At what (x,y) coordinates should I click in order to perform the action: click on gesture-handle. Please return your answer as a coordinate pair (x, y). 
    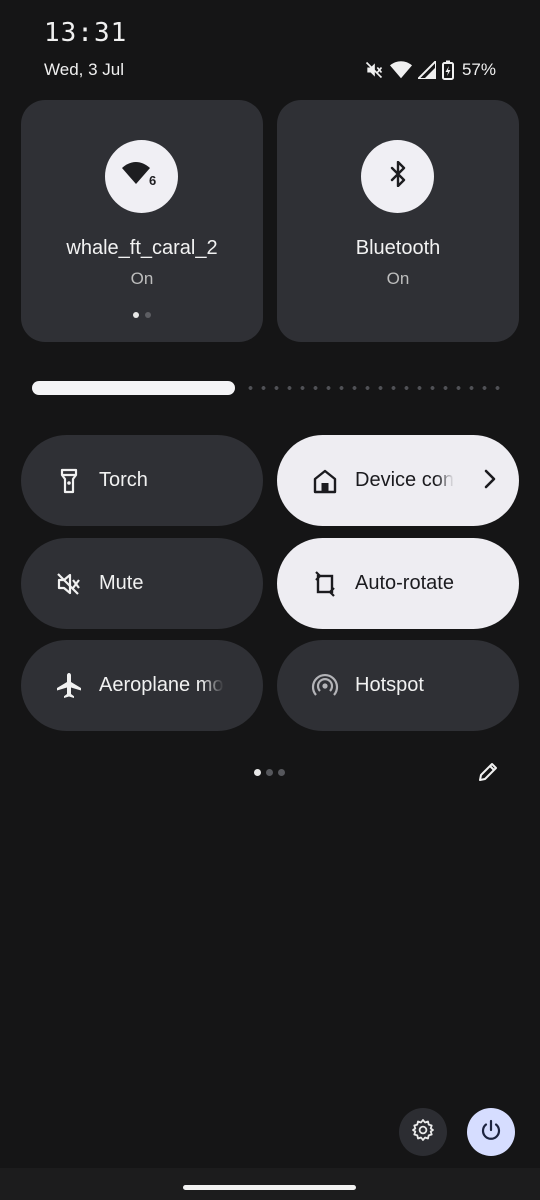
    Looking at the image, I should click on (269, 1187).